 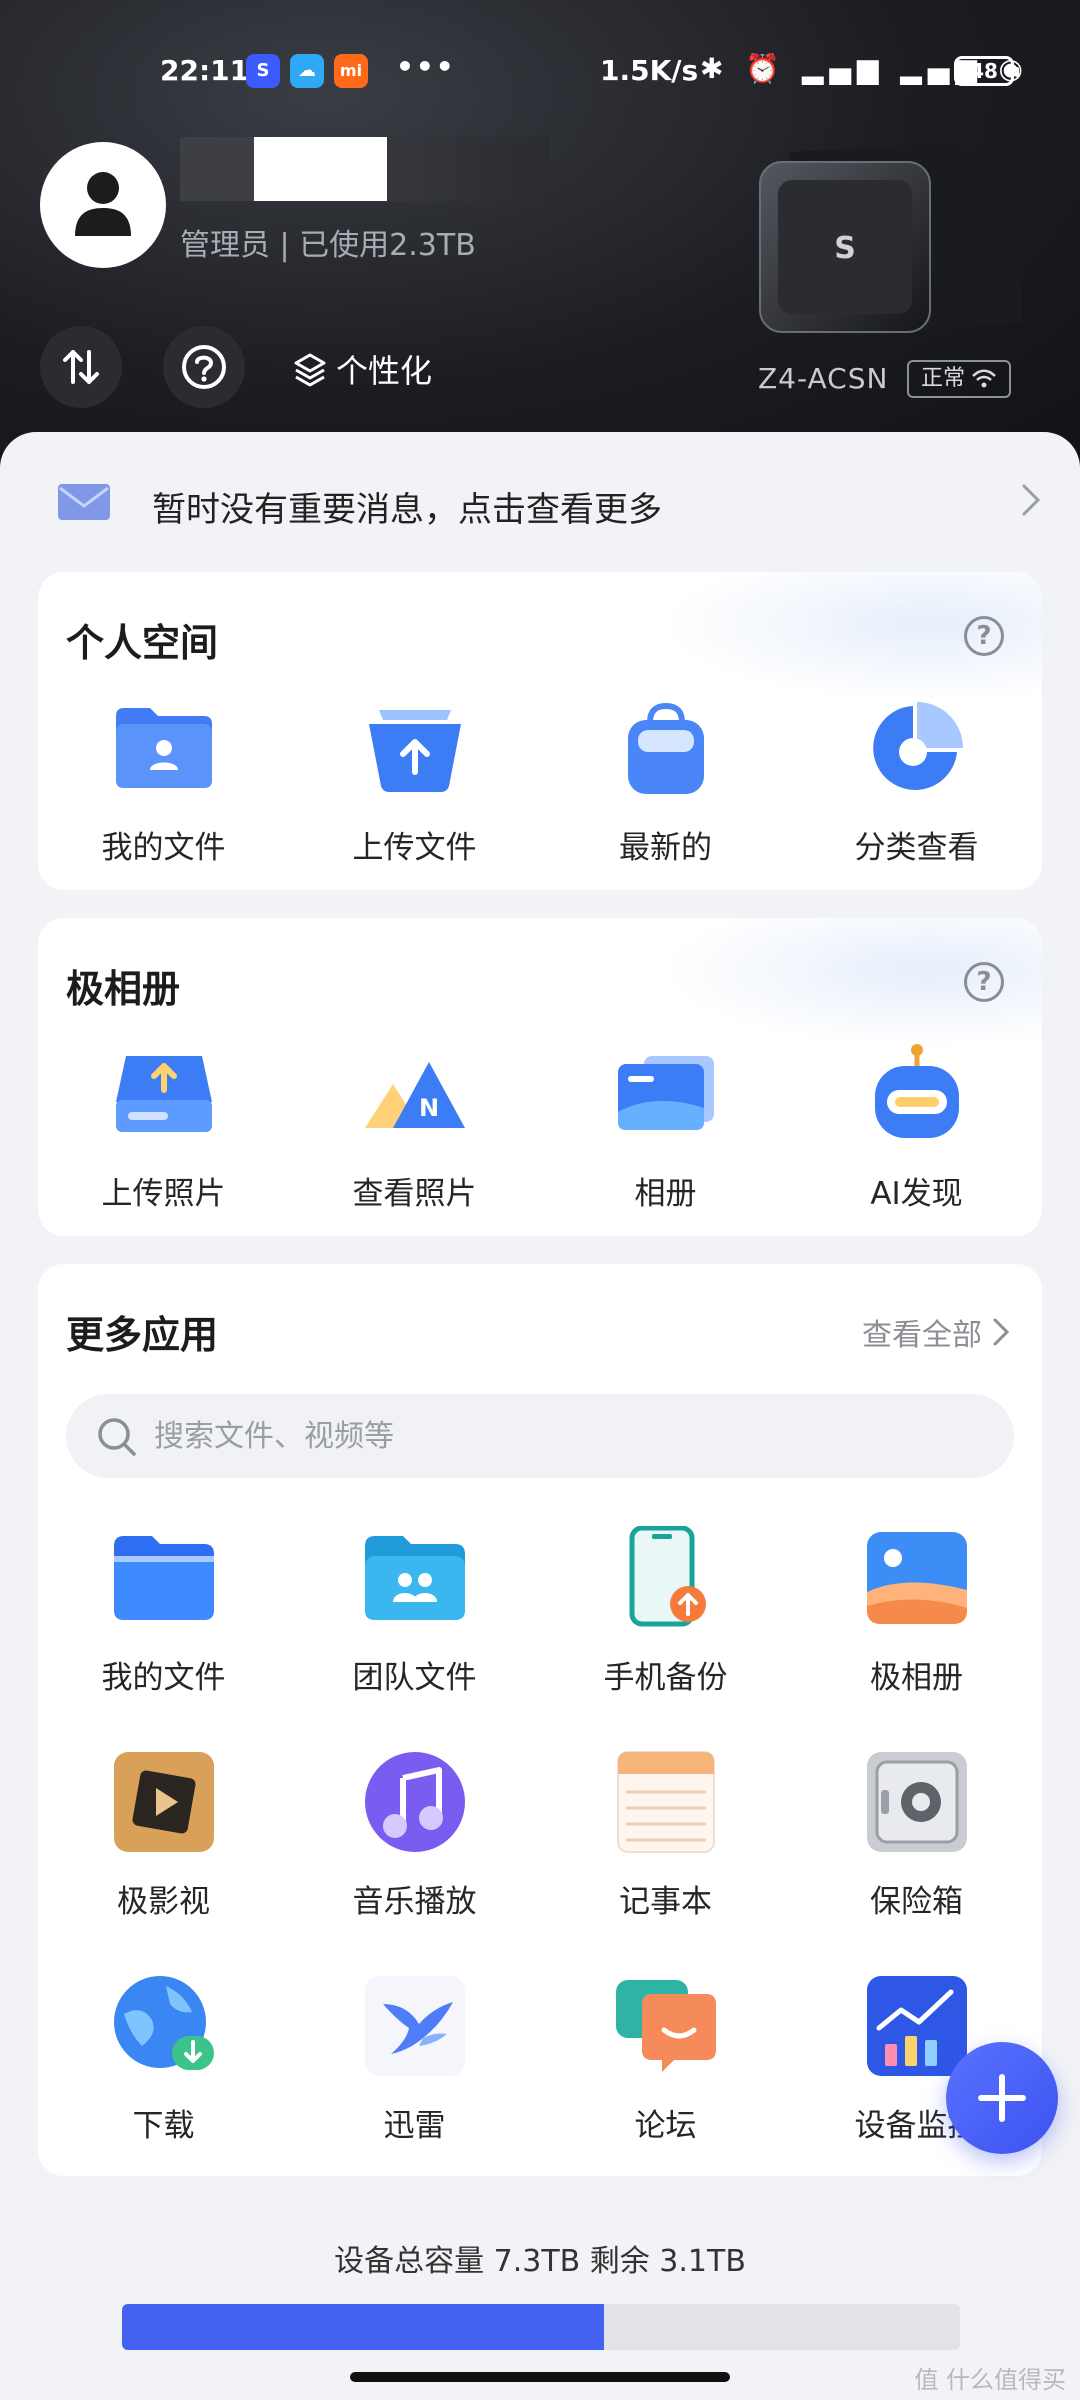 I want to click on help-button, so click(x=204, y=367).